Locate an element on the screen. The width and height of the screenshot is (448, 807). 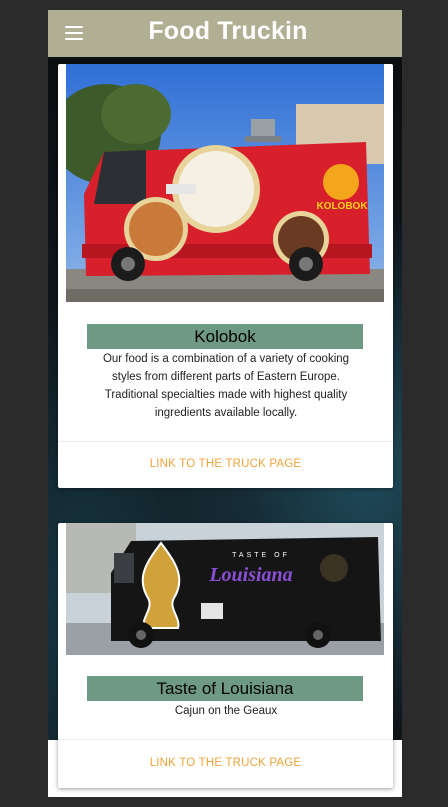
truck-name: Kolobok is located at coordinates (225, 336).